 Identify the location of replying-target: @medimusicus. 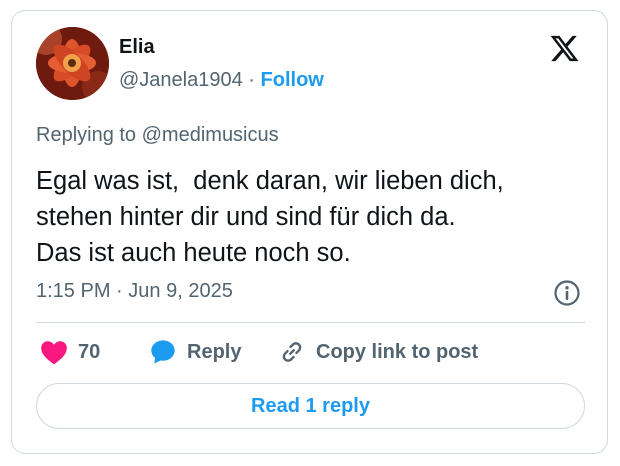
(210, 135).